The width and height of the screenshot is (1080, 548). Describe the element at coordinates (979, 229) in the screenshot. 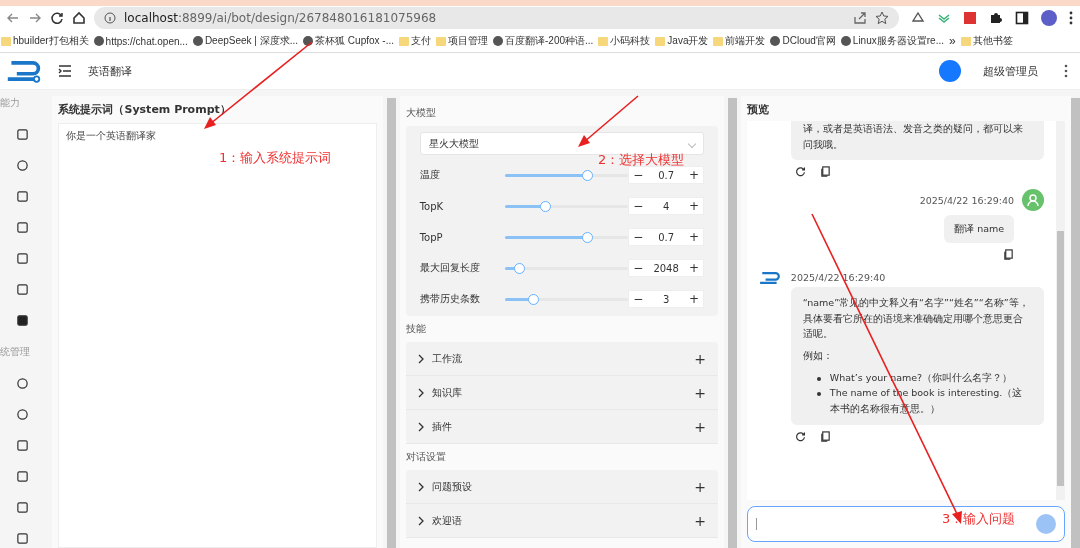

I see `message-text: 翻译 name` at that location.